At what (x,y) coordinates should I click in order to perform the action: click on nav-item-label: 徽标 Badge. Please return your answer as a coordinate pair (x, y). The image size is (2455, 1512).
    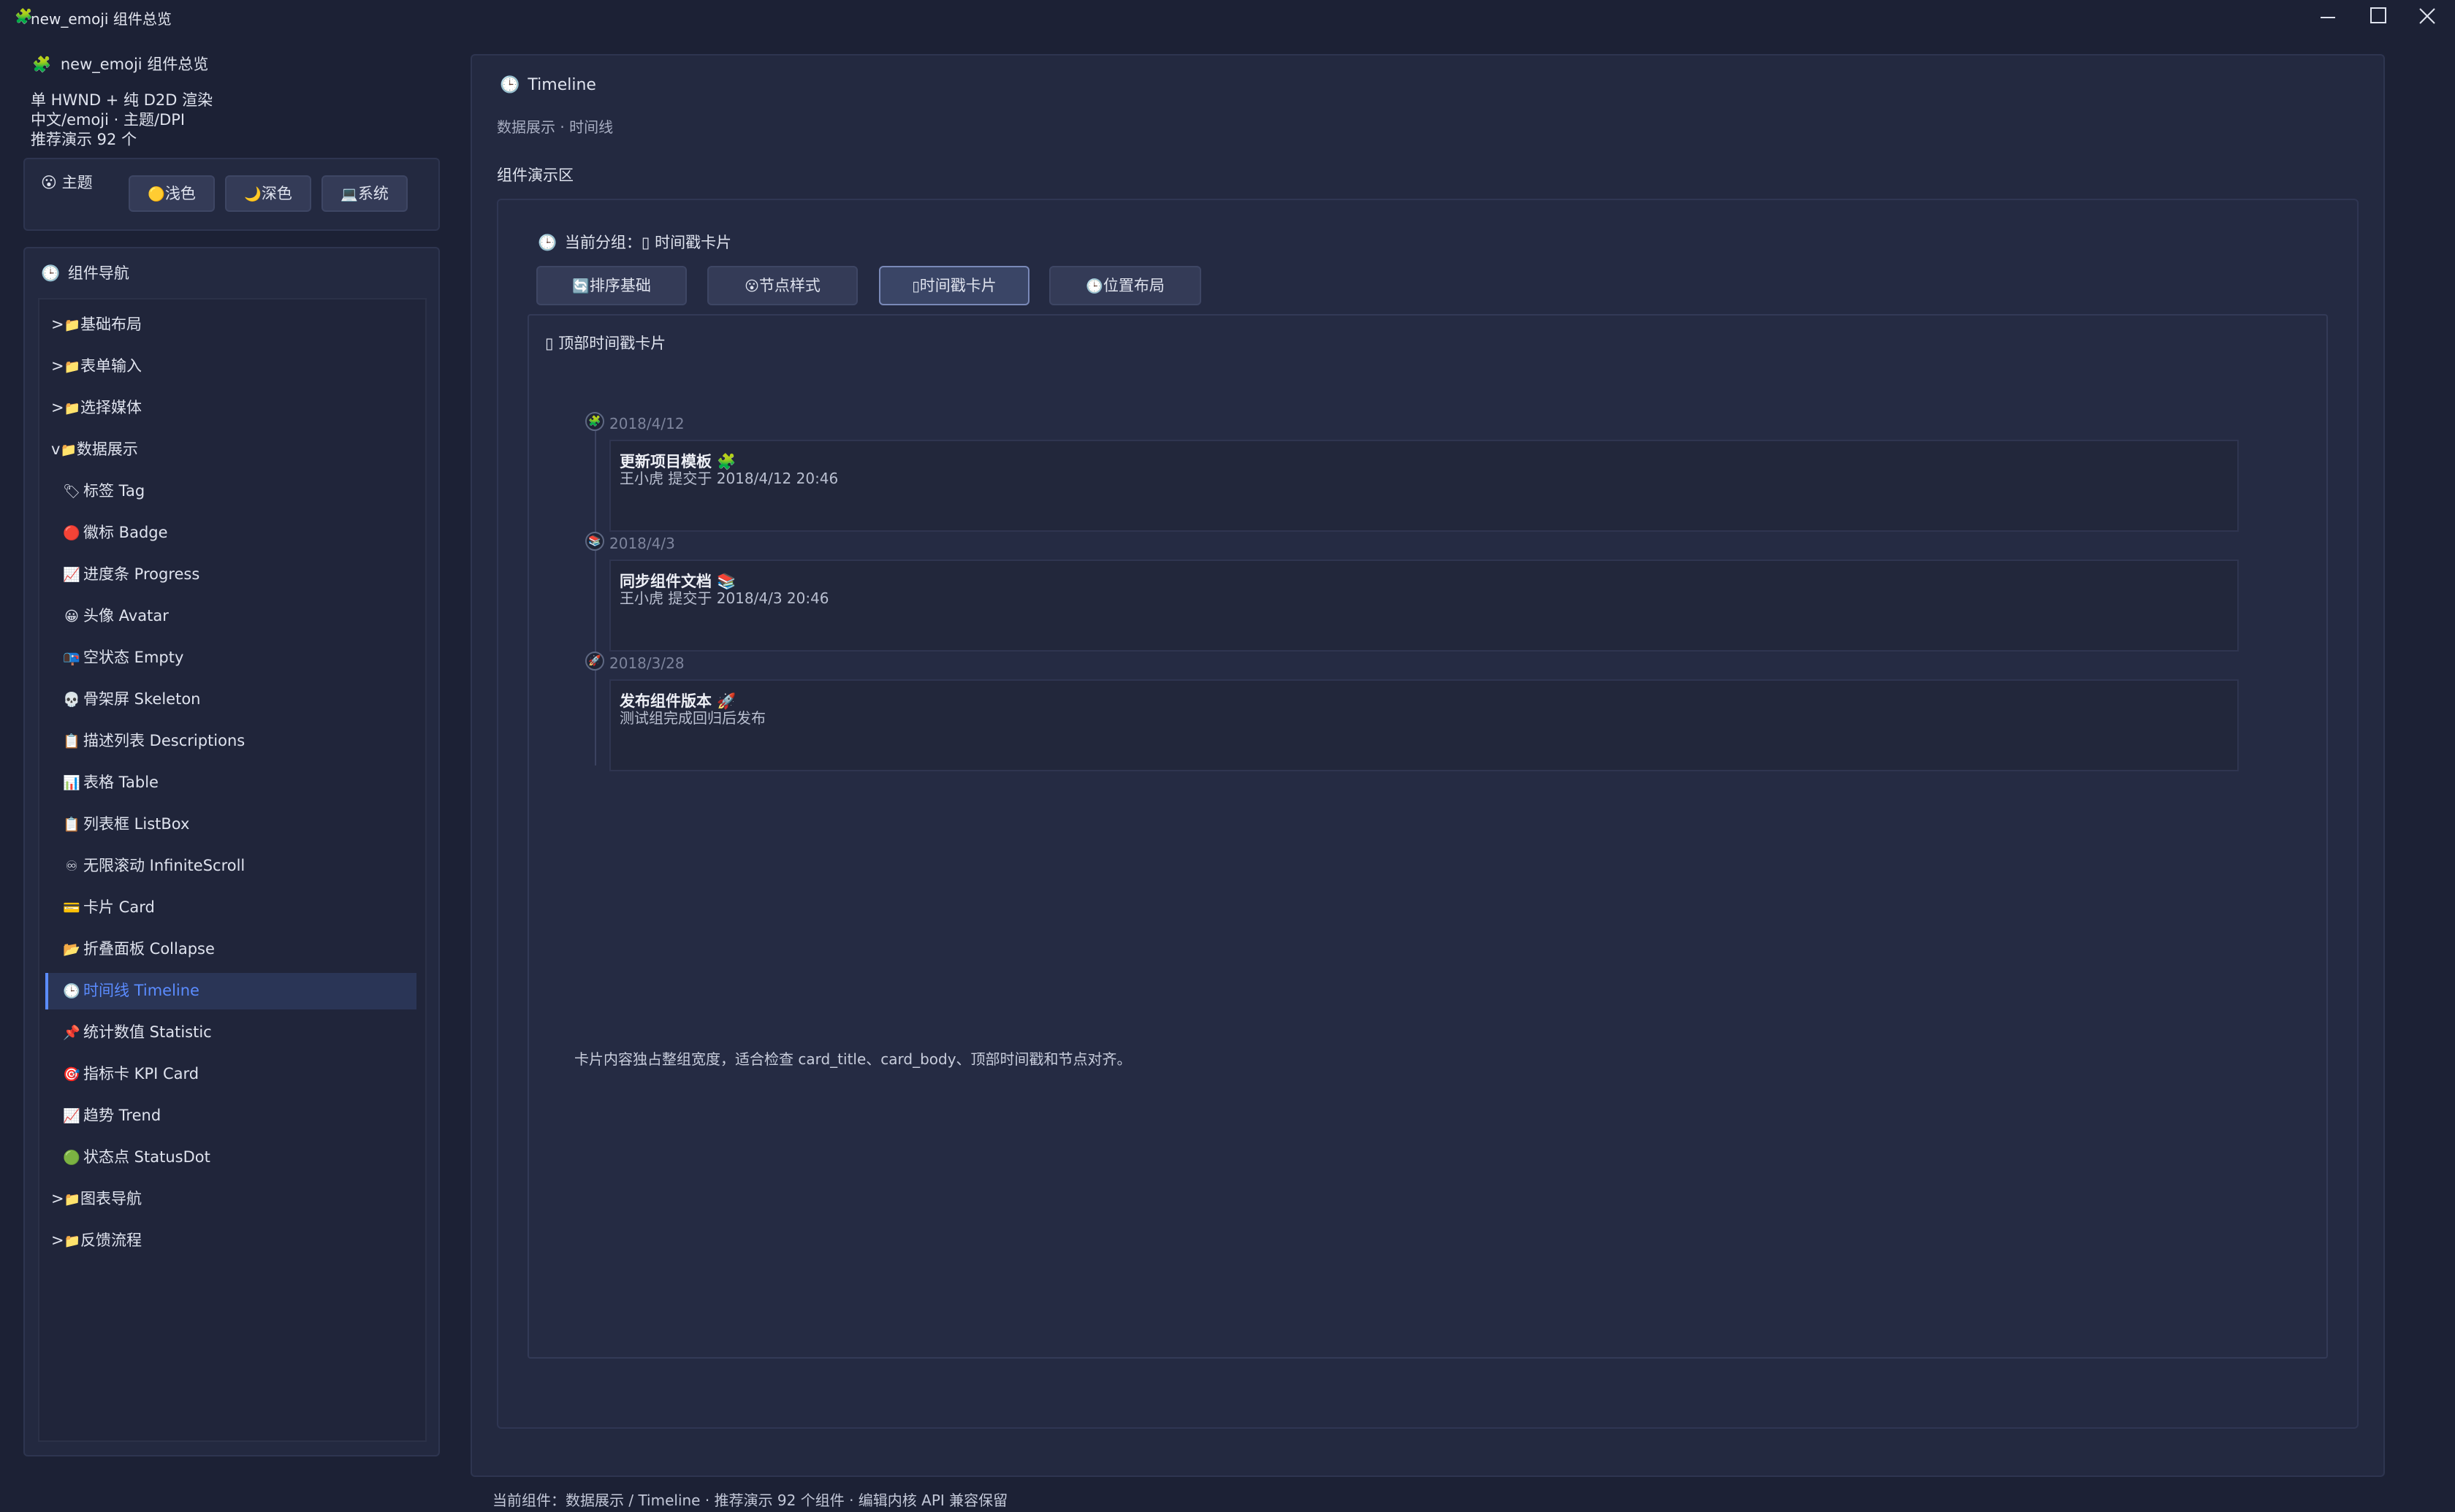
    Looking at the image, I should click on (125, 532).